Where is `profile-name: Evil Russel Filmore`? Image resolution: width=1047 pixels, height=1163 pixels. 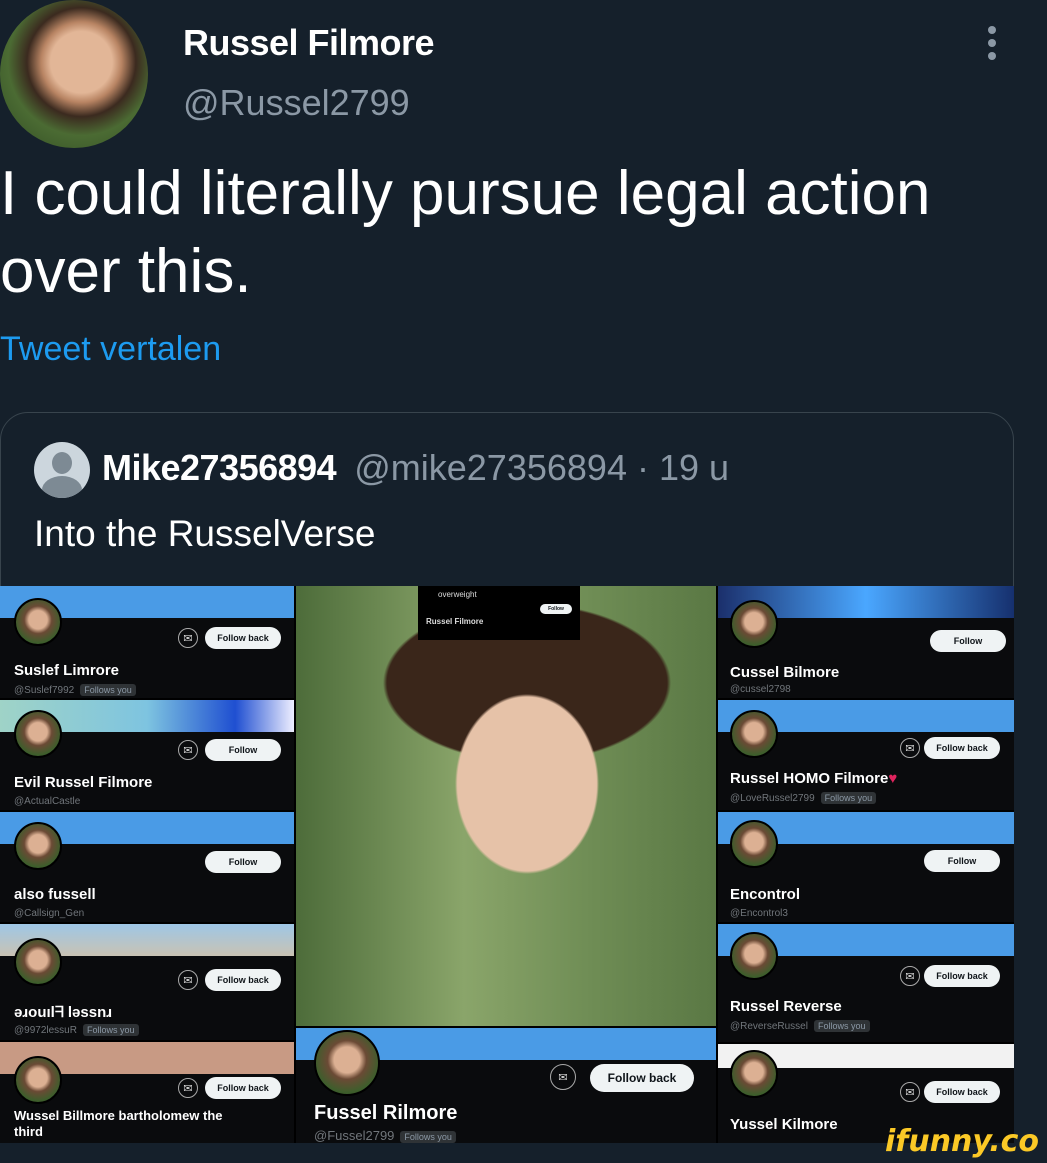
profile-name: Evil Russel Filmore is located at coordinates (83, 782).